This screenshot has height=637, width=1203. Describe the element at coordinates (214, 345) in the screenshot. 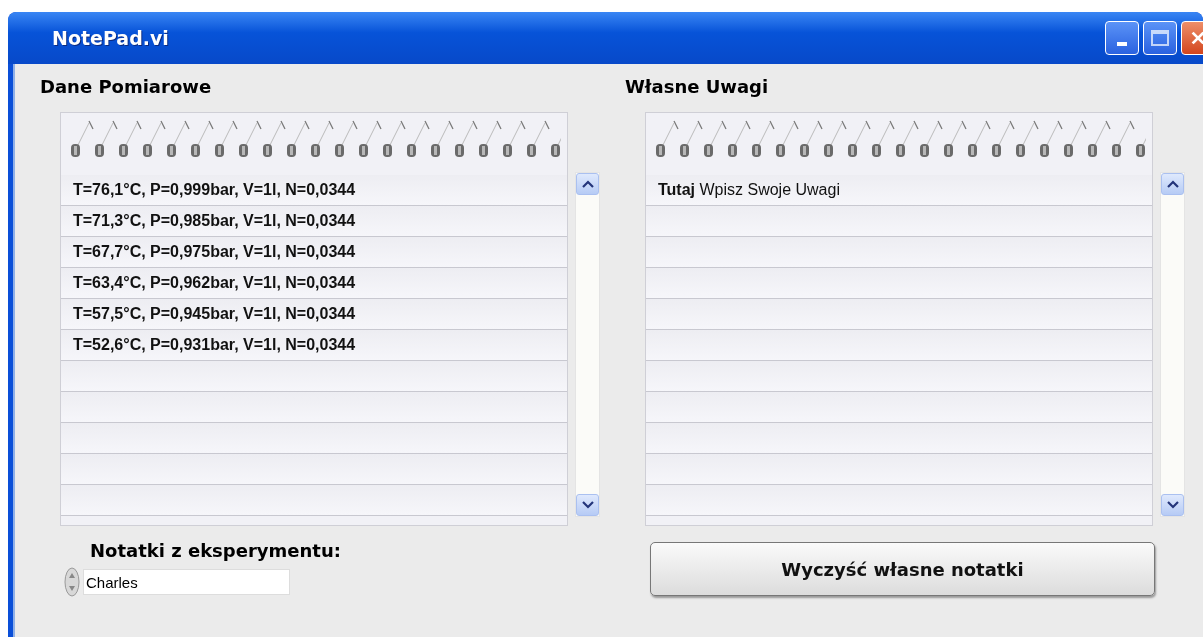

I see `note-line-text: T=52,6°C, P=0,931bar, V=1l, N=0,0344` at that location.